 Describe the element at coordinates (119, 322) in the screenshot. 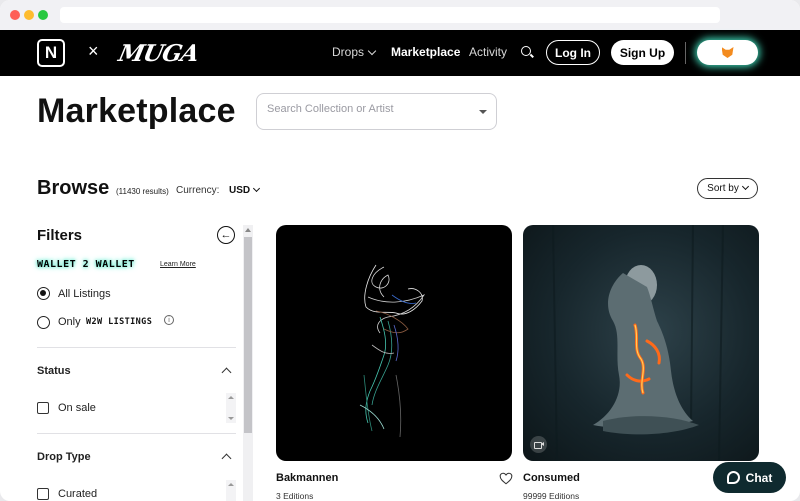

I see `w2w-listings-label: W2W LISTINGS` at that location.